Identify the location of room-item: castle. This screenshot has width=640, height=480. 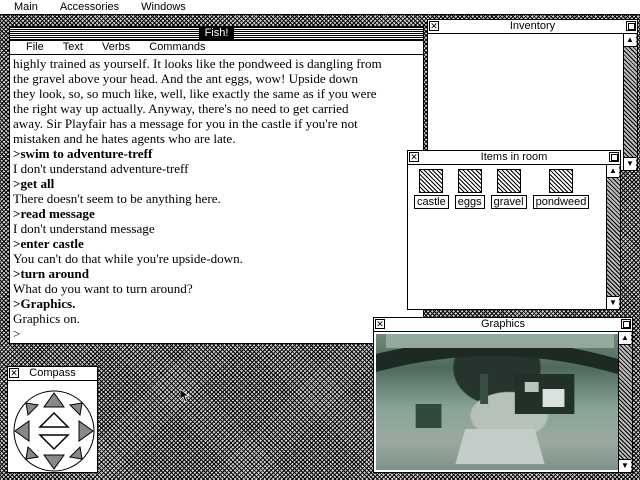
(431, 189).